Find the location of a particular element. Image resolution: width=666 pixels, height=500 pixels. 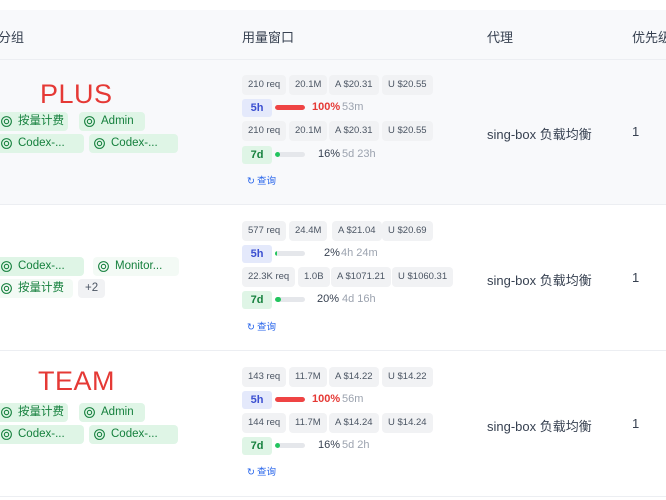

u-cost-chip: U $20.69 is located at coordinates (407, 231).